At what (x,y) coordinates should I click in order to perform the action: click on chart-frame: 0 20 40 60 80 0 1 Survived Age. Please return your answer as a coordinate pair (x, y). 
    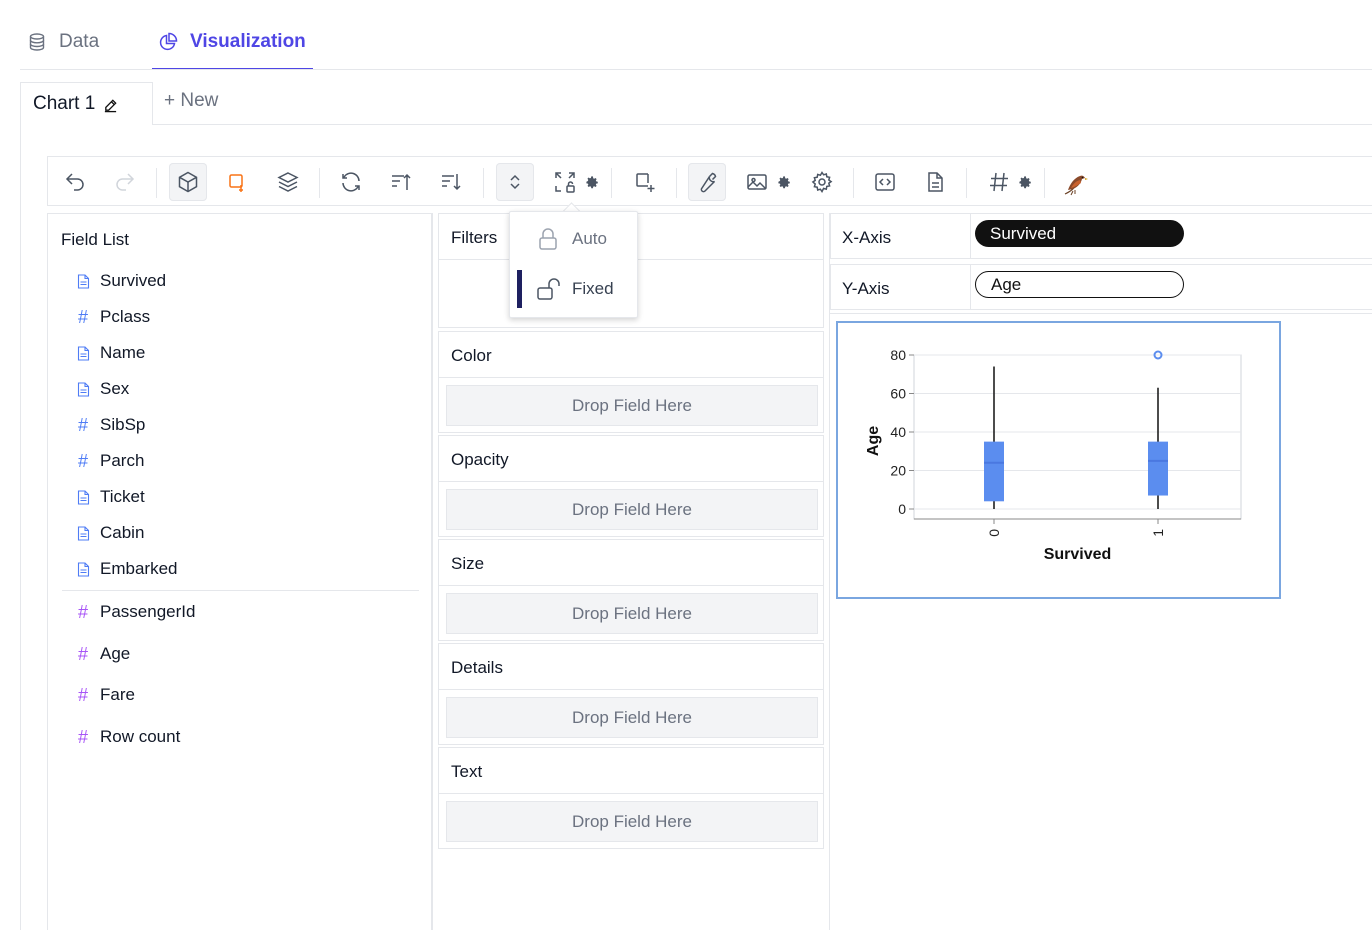
    Looking at the image, I should click on (1058, 460).